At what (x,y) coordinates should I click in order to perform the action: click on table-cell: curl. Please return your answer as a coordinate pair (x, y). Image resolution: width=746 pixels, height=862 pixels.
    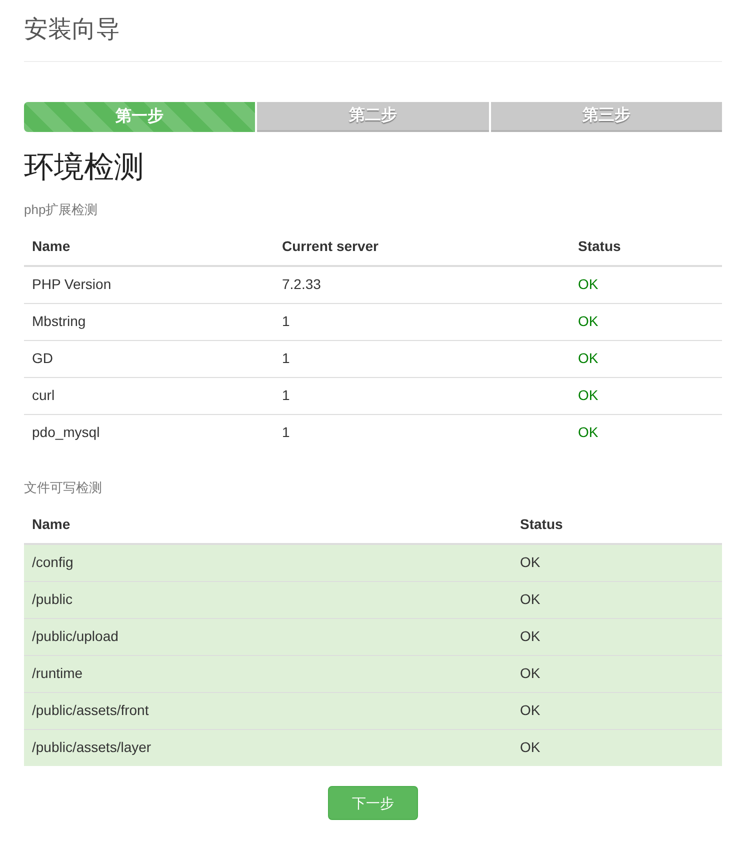
    Looking at the image, I should click on (43, 395).